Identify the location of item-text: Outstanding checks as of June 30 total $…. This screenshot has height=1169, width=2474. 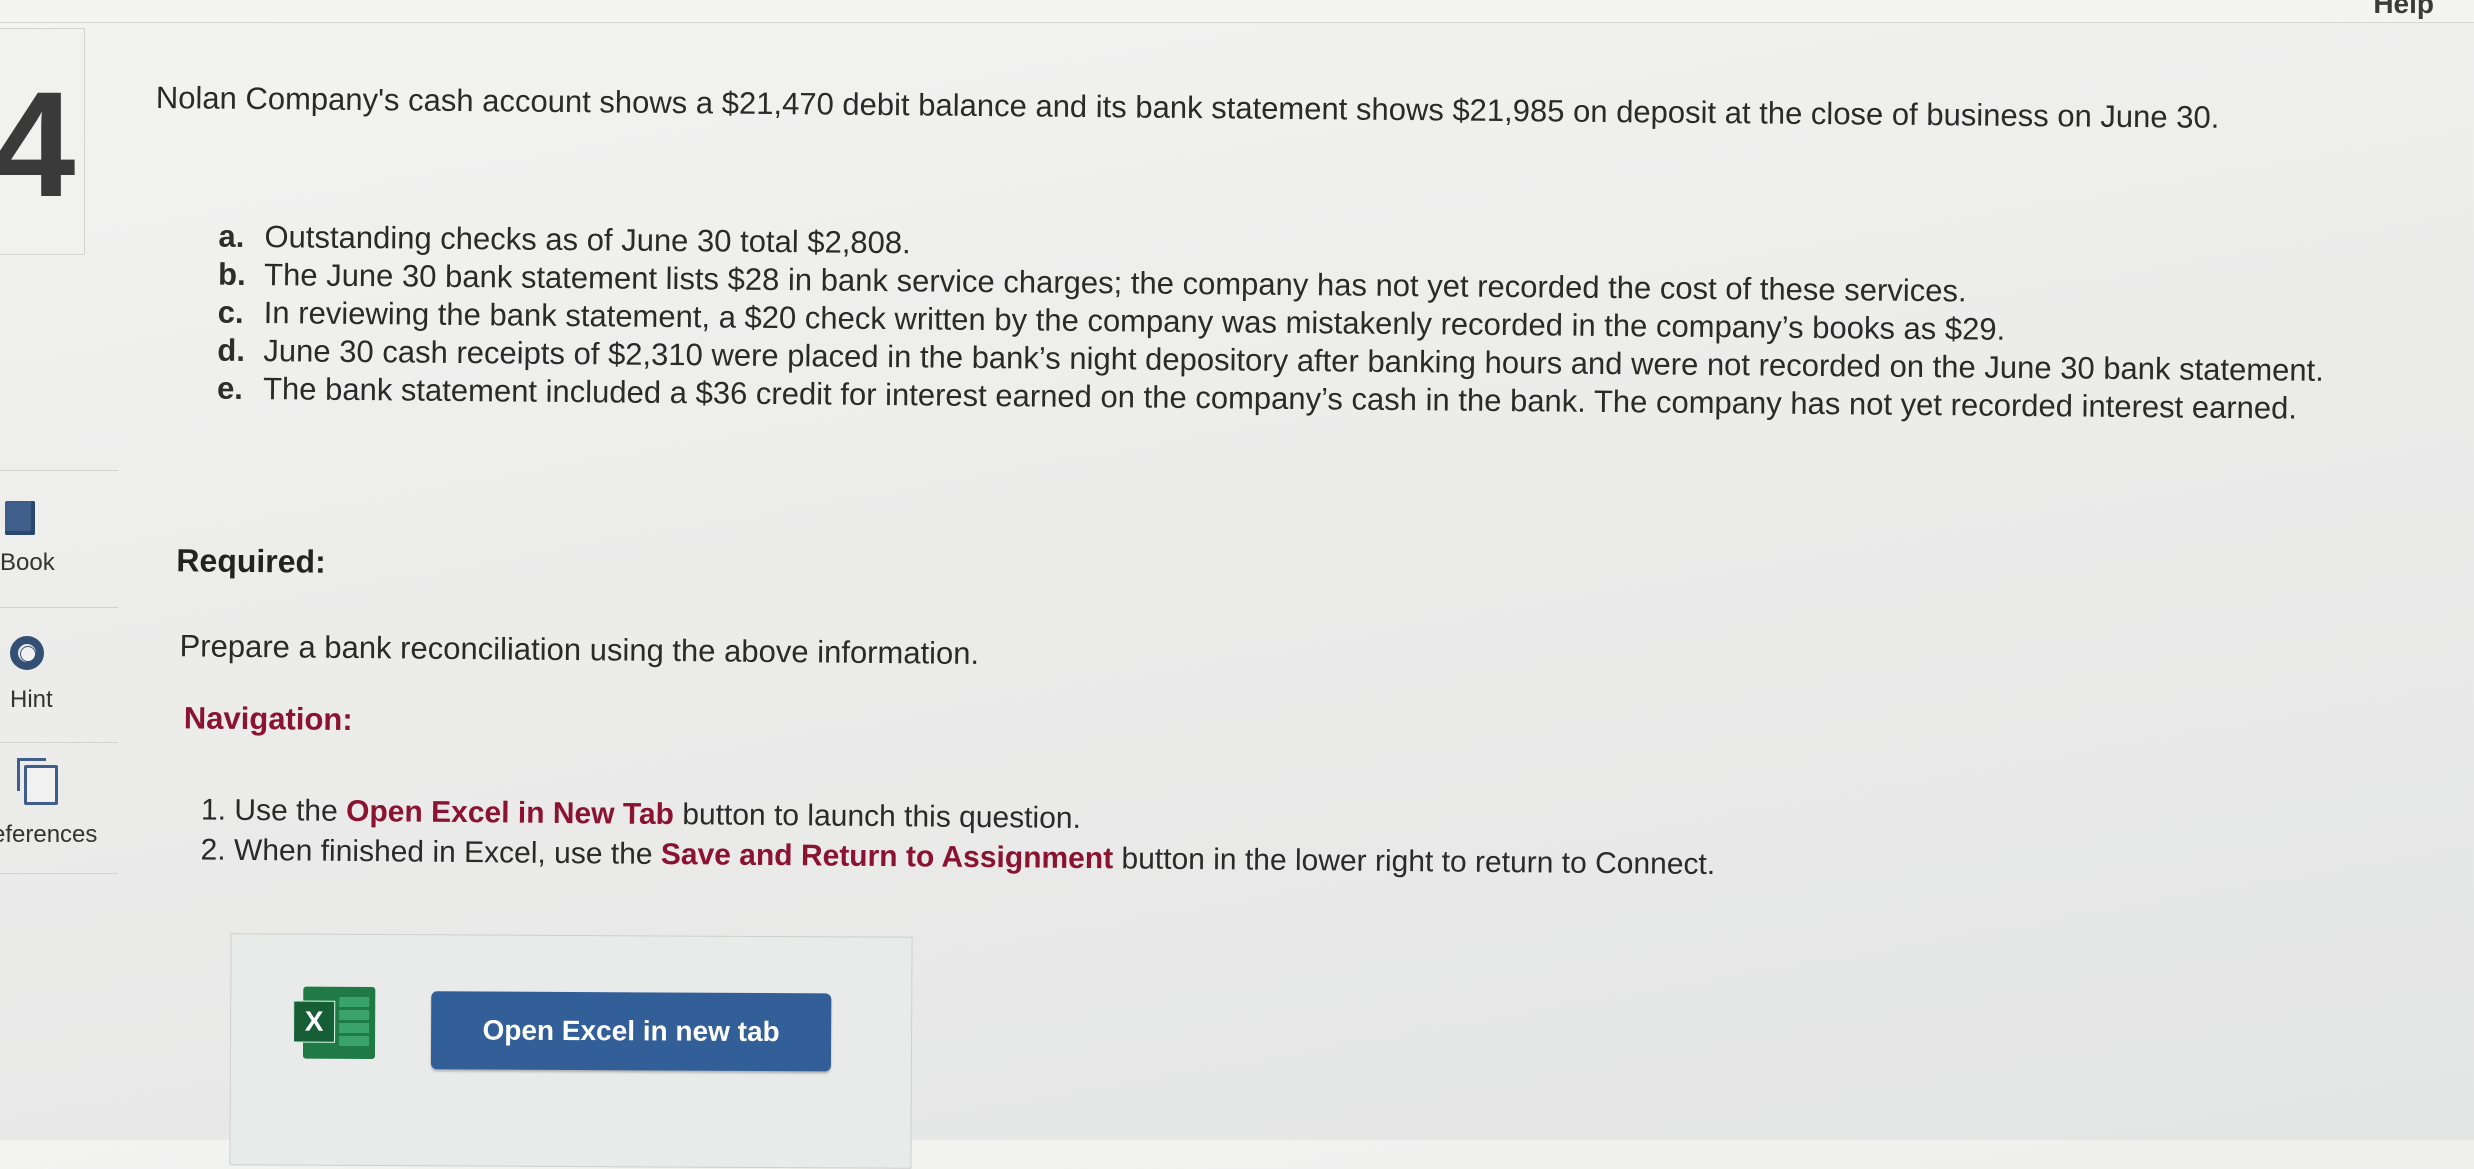
(587, 240).